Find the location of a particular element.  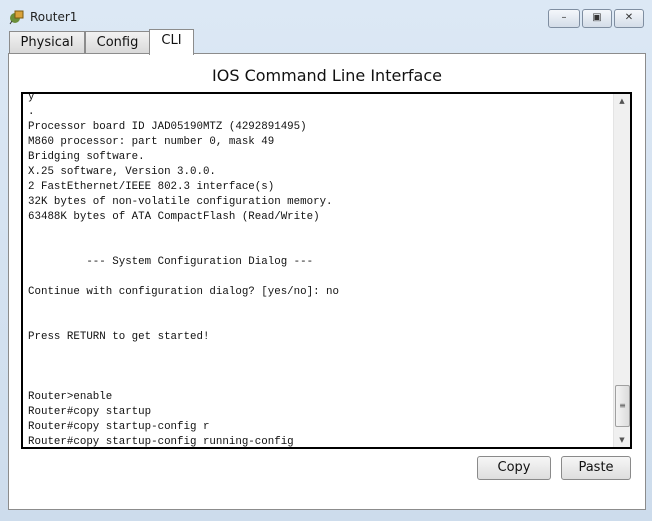

scrollbar-thumb: ≡ is located at coordinates (622, 406).